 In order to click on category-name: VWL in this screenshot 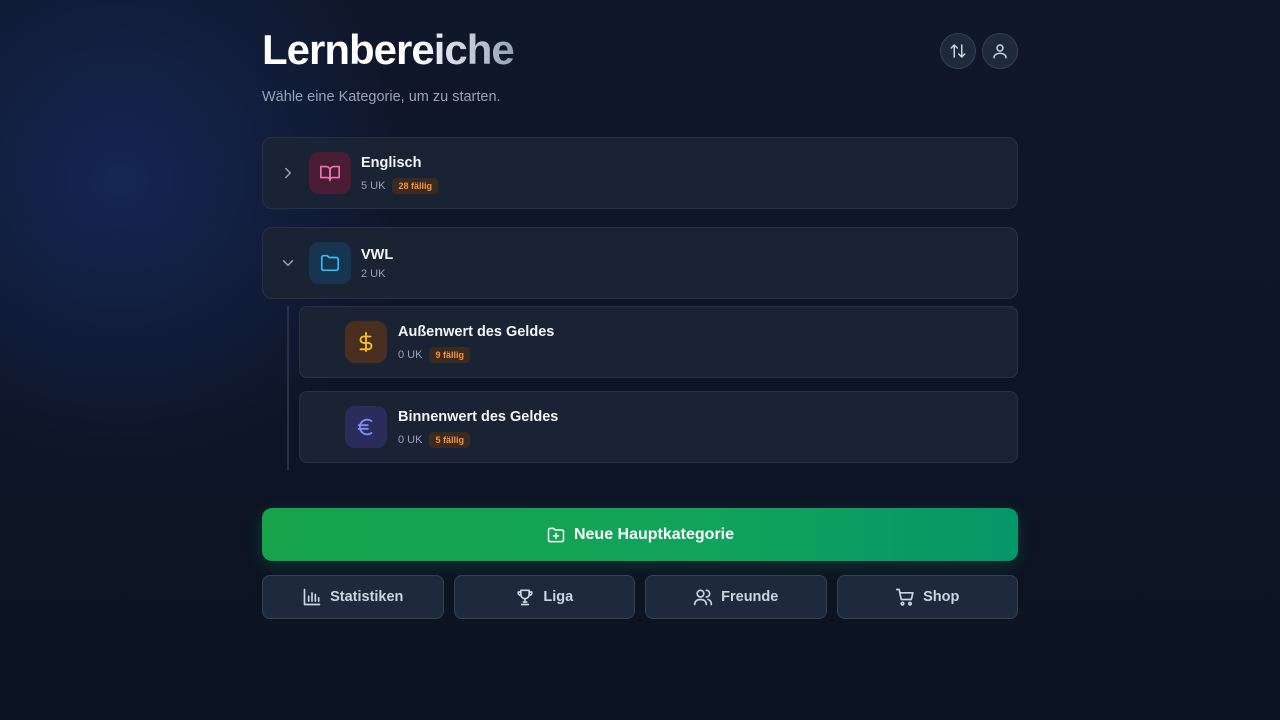, I will do `click(377, 255)`.